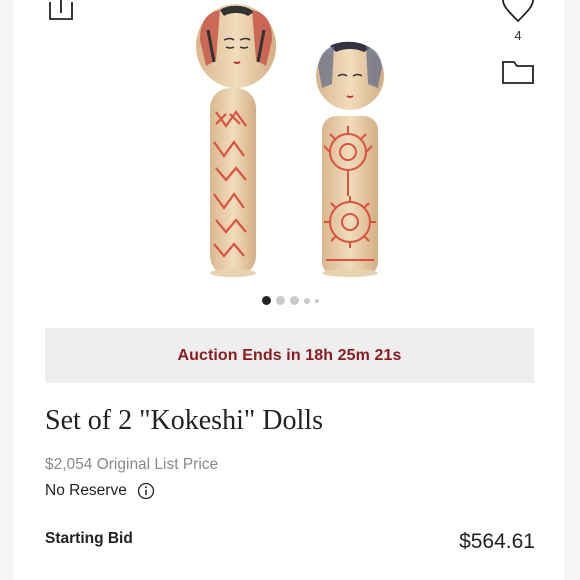 The image size is (580, 580). Describe the element at coordinates (184, 420) in the screenshot. I see `product-title: Set of 2 "Kokeshi" Dolls` at that location.